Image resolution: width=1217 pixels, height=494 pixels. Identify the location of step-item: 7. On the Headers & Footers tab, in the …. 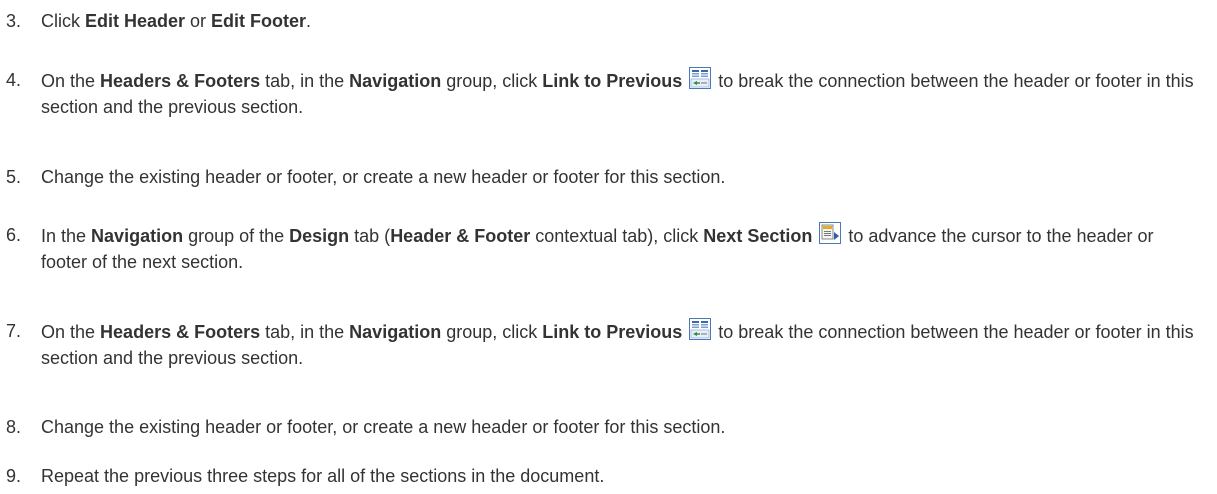
(608, 344).